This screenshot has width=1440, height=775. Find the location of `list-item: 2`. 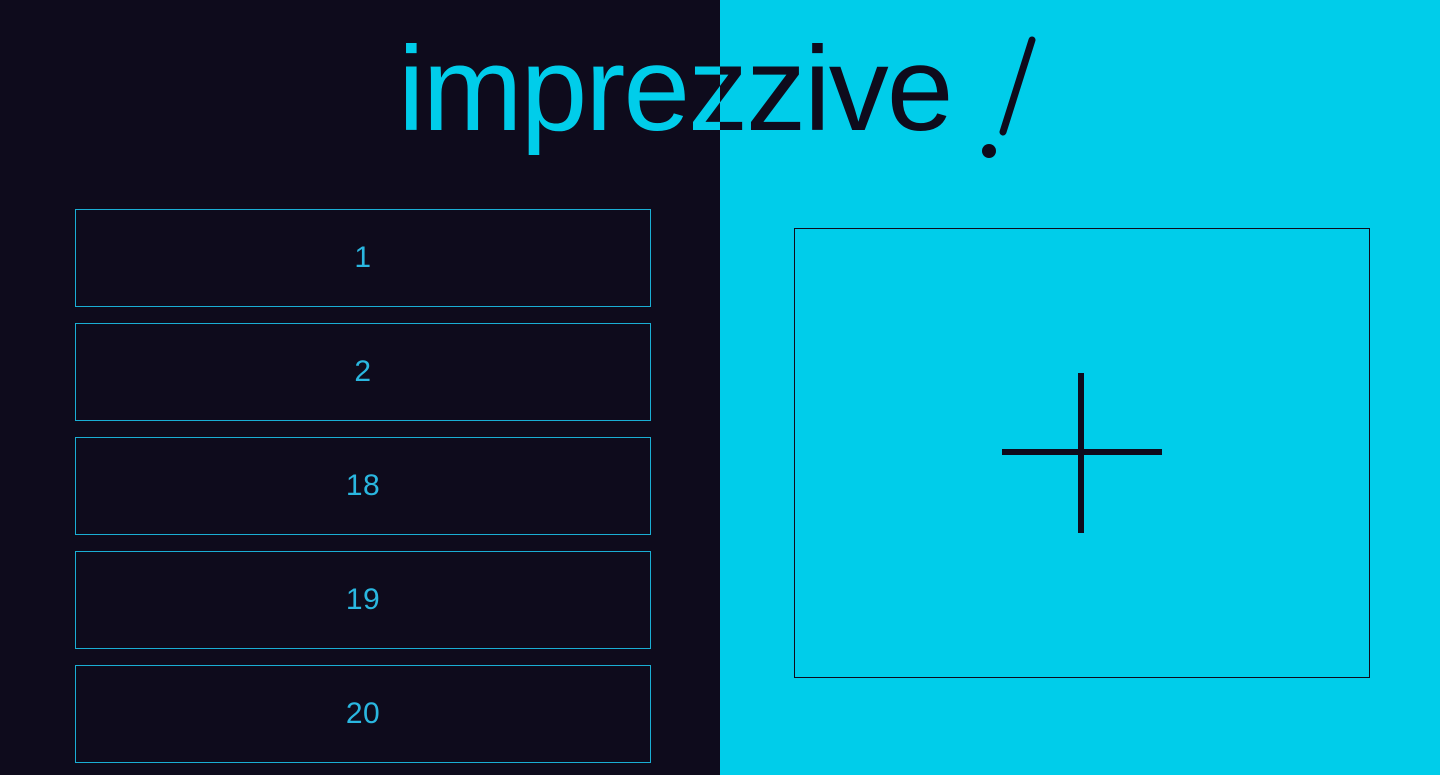

list-item: 2 is located at coordinates (363, 372).